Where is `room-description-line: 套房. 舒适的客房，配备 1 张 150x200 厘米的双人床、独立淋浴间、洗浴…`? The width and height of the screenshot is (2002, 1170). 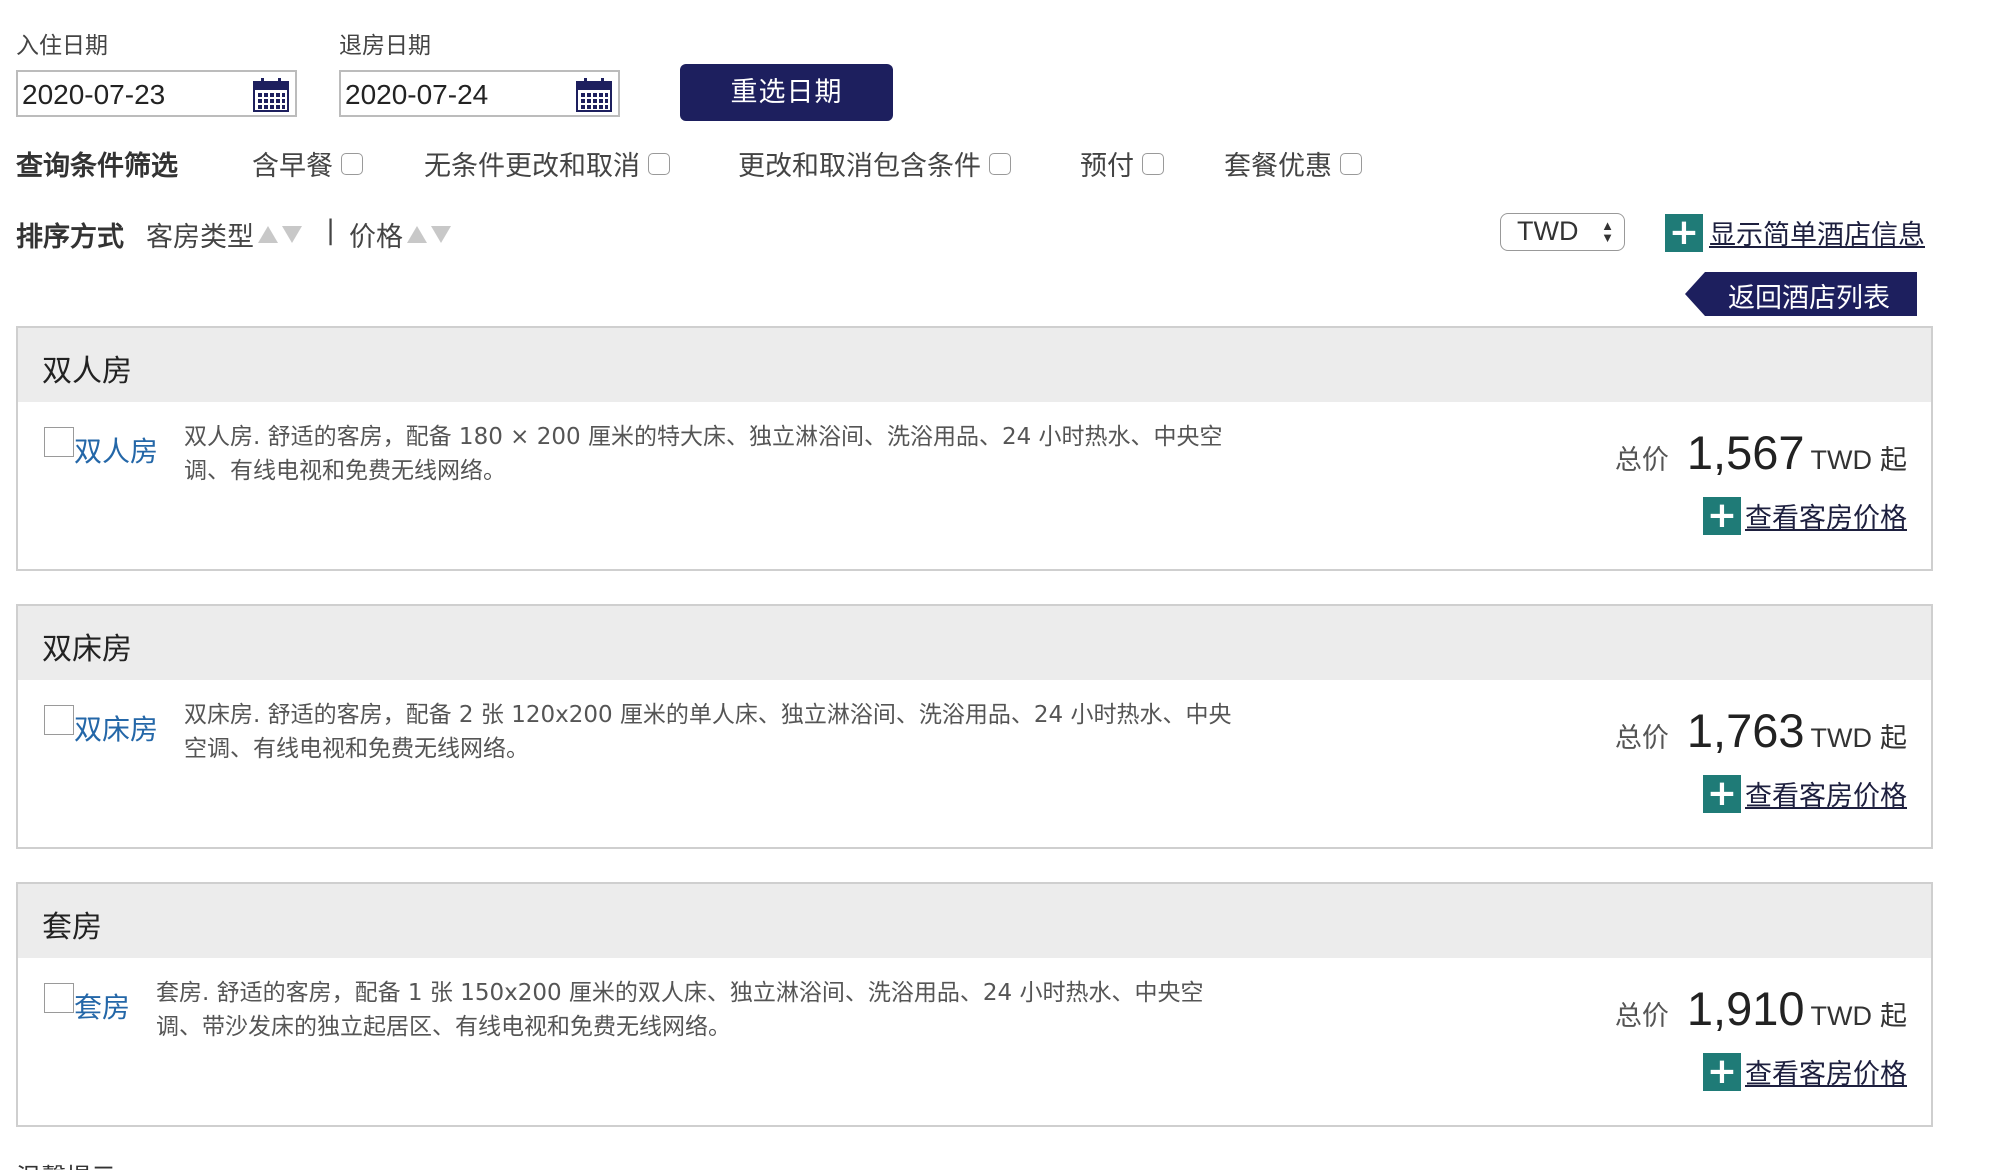 room-description-line: 套房. 舒适的客房，配备 1 张 150x200 厘米的双人床、独立淋浴间、洗浴… is located at coordinates (680, 993).